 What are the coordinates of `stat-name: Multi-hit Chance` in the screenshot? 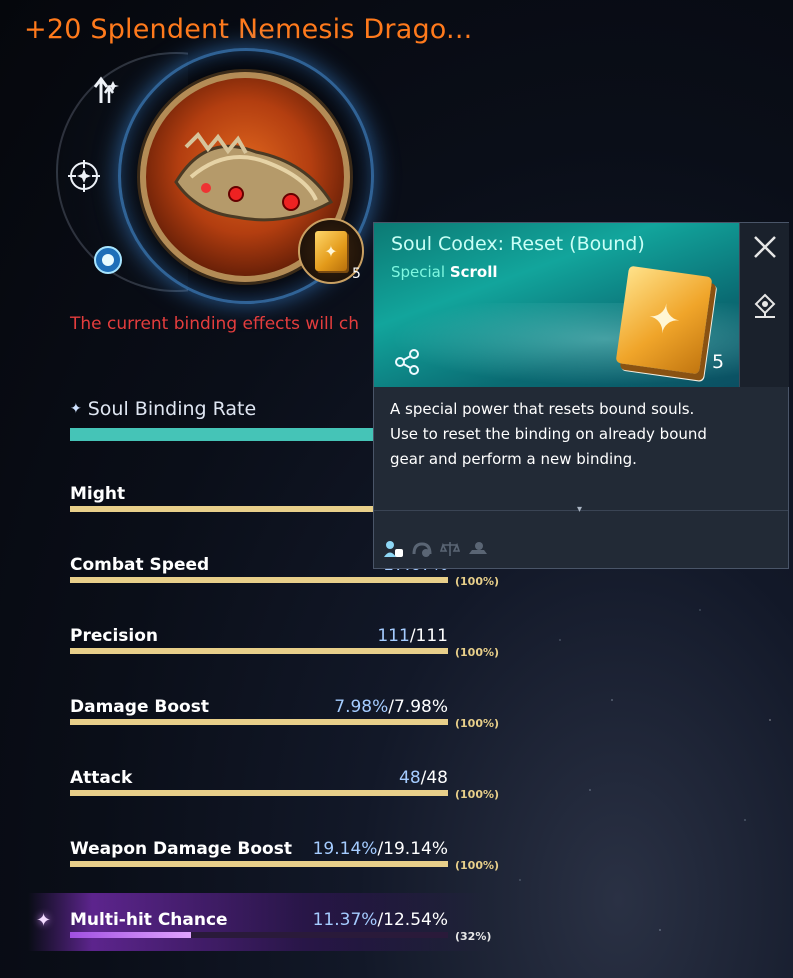 It's located at (149, 920).